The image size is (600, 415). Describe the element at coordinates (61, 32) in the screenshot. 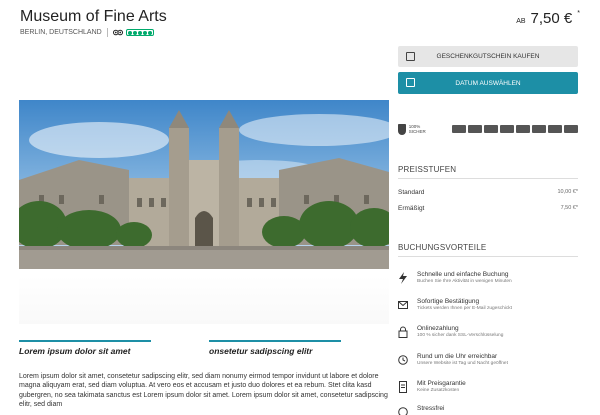

I see `location-label: BERLIN, DEUTSCHLAND` at that location.